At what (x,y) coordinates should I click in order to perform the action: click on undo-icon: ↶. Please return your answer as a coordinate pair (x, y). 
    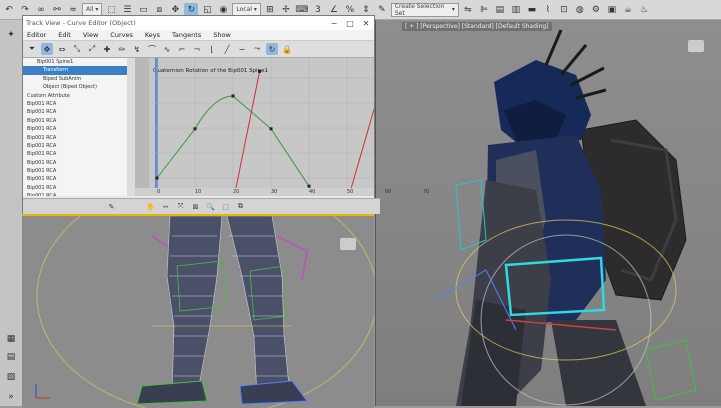
    Looking at the image, I should click on (9, 10).